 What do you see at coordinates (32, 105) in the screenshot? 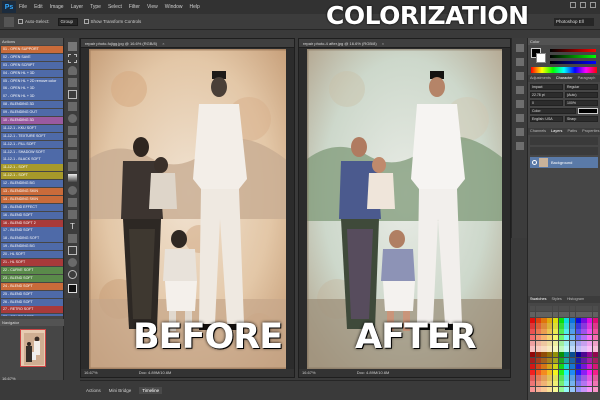
I see `action-item: 08 - BLENDING 3D` at bounding box center [32, 105].